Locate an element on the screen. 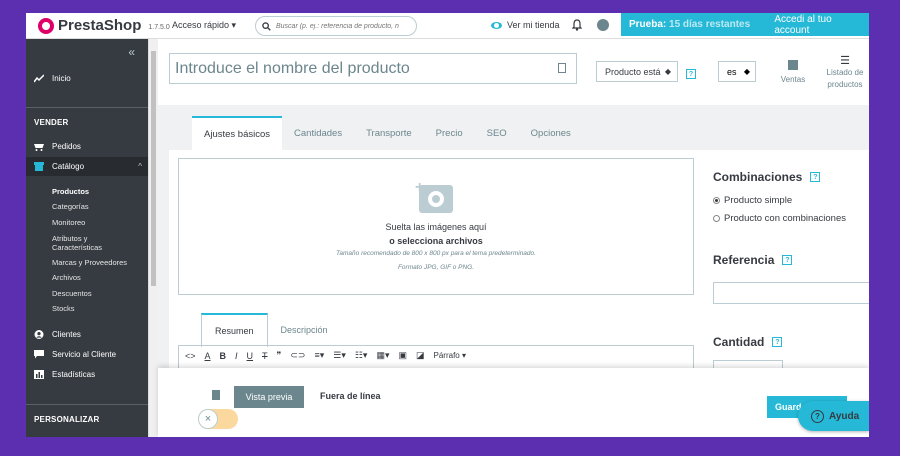  radio-unchecked-icon is located at coordinates (716, 218).